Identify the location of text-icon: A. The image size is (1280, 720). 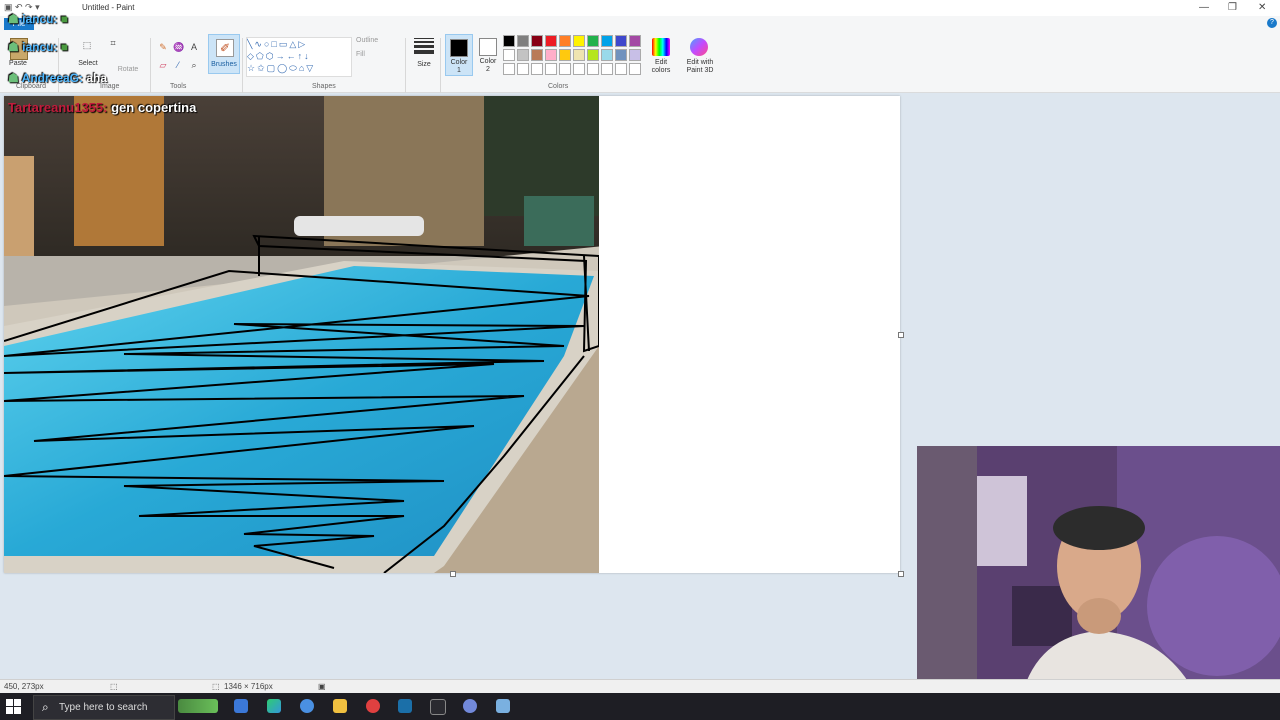
(194, 47).